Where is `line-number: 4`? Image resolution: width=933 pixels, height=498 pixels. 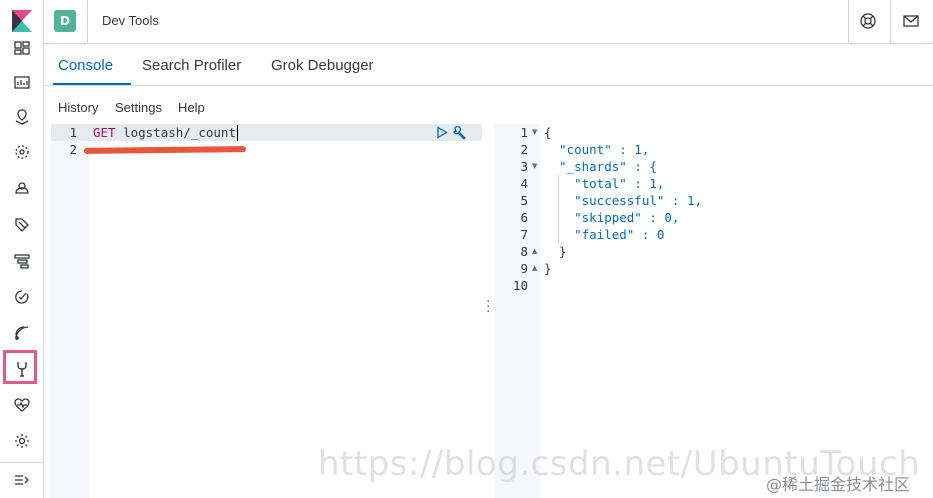
line-number: 4 is located at coordinates (524, 183).